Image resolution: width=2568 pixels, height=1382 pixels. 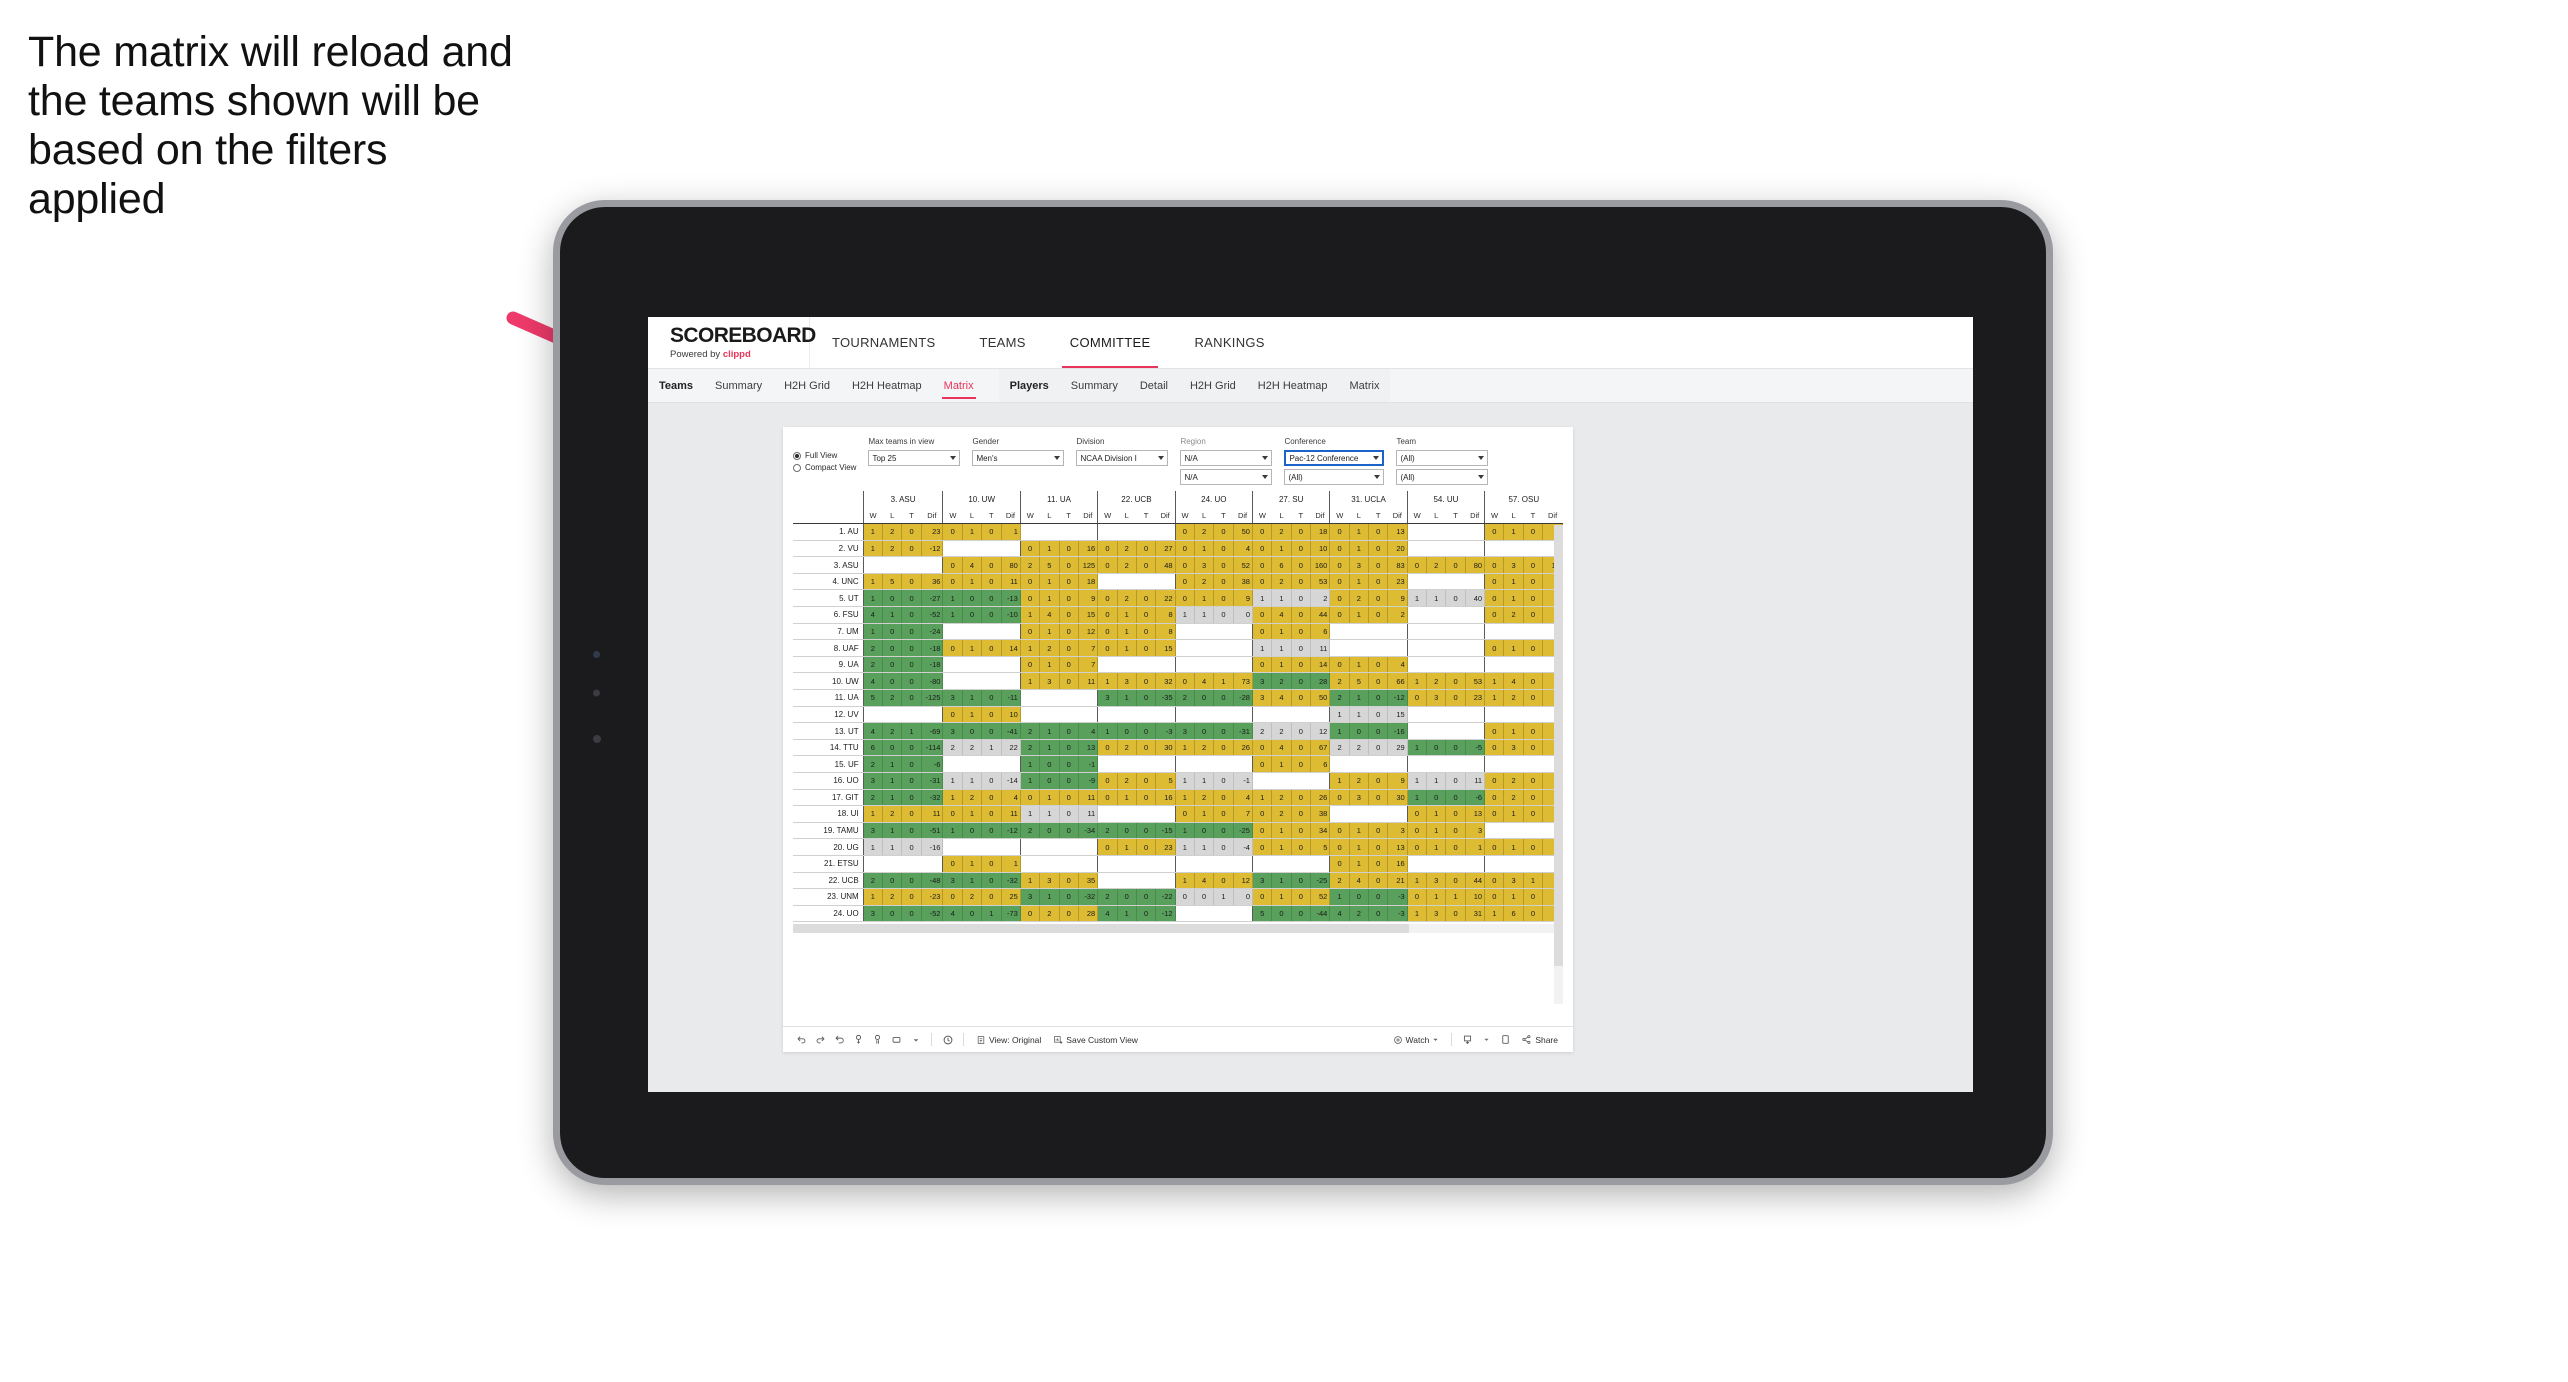 What do you see at coordinates (1213, 385) in the screenshot?
I see `subnav-players-h2h-grid: H2H Grid` at bounding box center [1213, 385].